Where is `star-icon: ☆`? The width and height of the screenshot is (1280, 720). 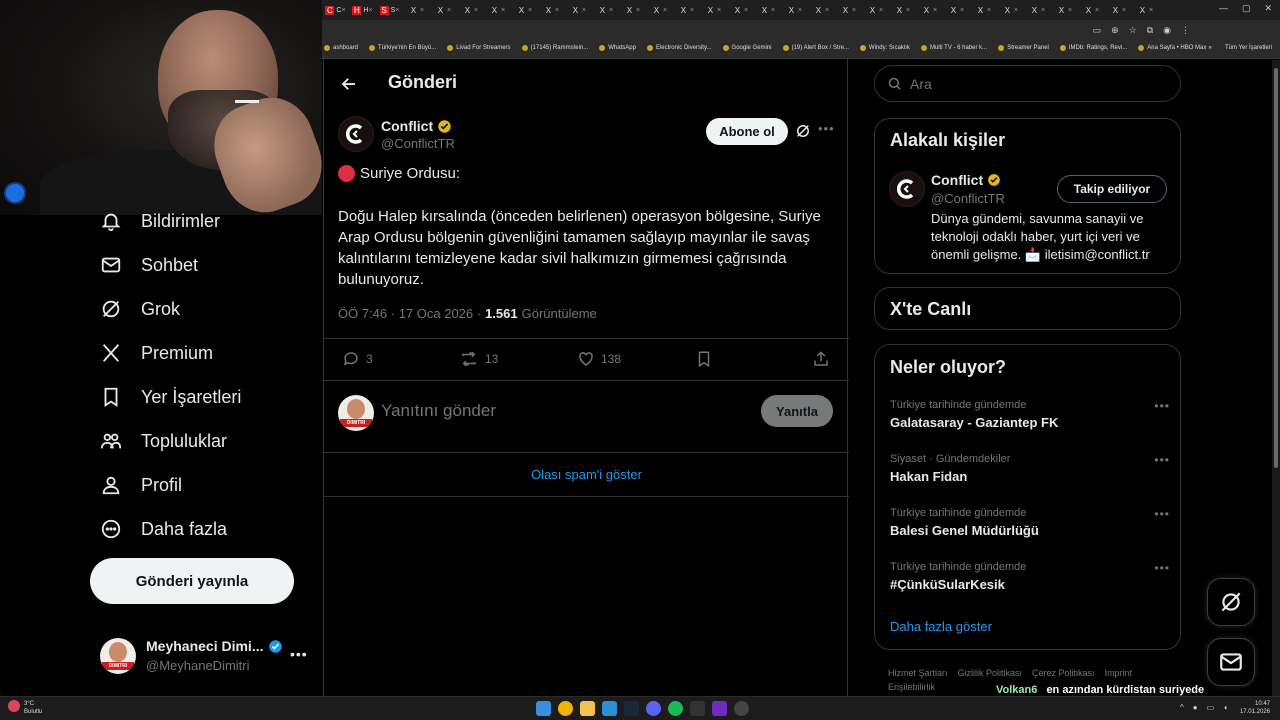
star-icon: ☆ is located at coordinates (1133, 30).